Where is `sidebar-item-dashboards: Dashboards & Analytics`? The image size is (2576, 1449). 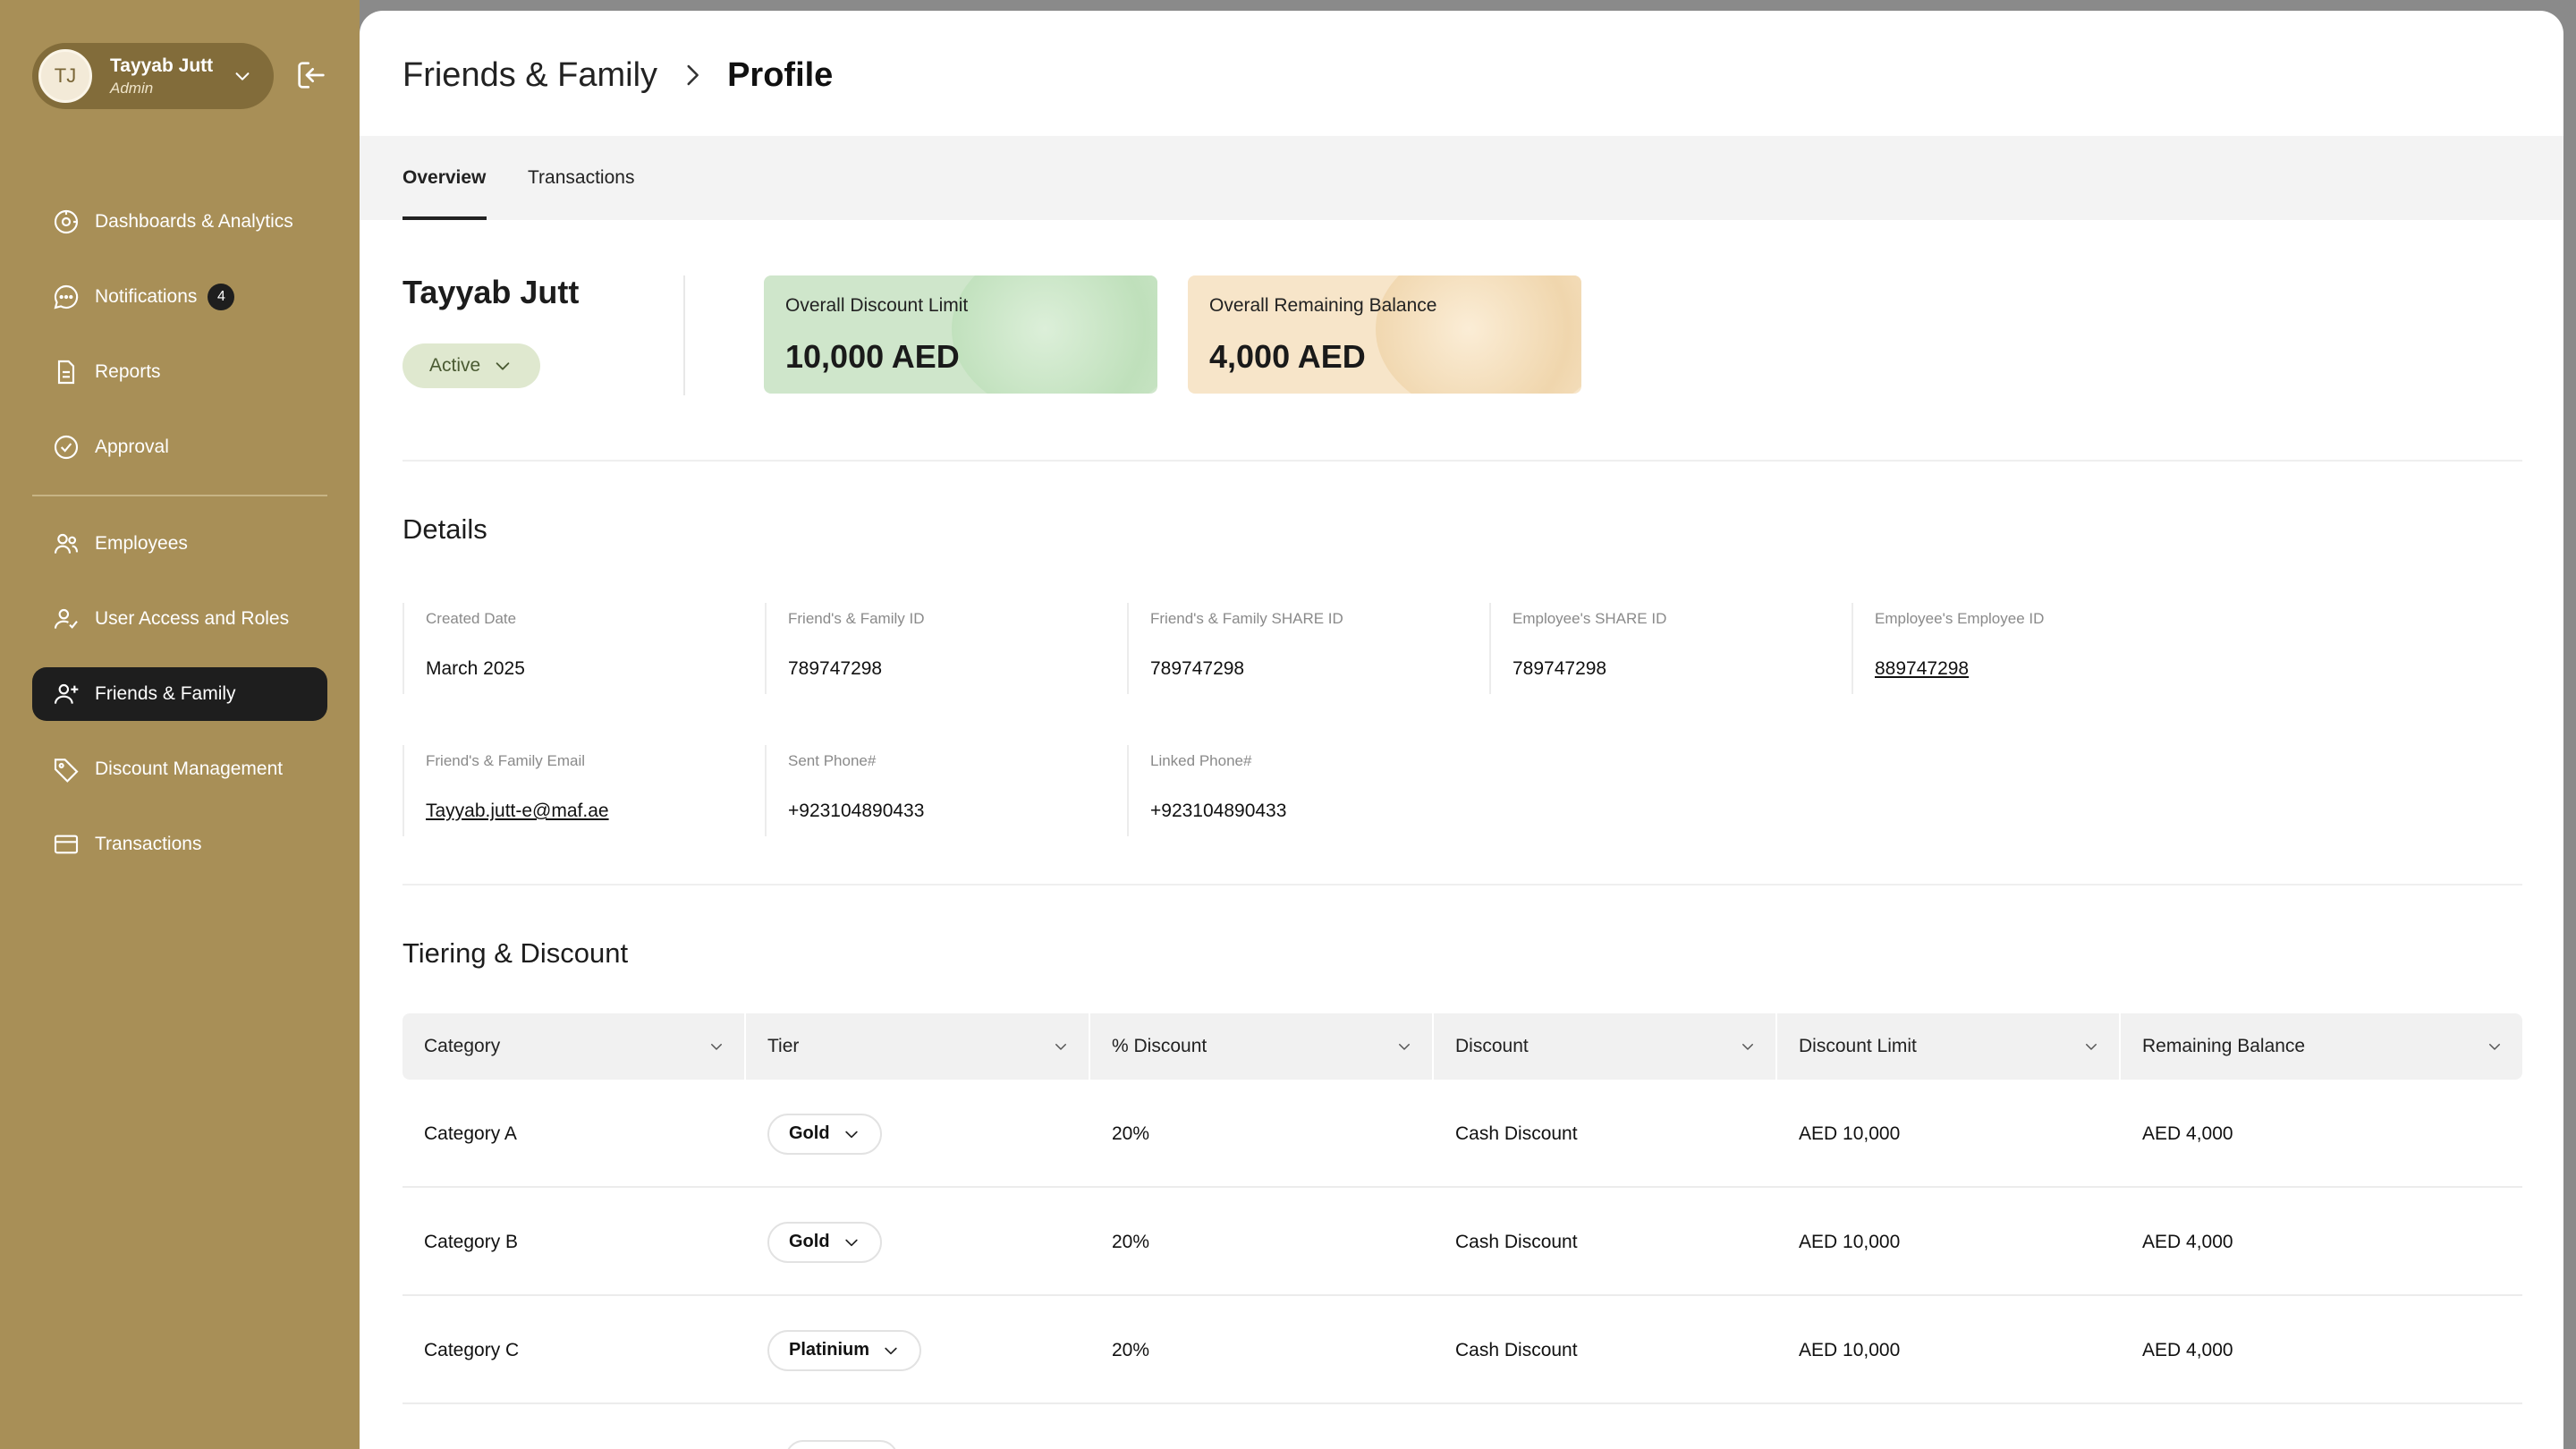
sidebar-item-dashboards: Dashboards & Analytics is located at coordinates (179, 222).